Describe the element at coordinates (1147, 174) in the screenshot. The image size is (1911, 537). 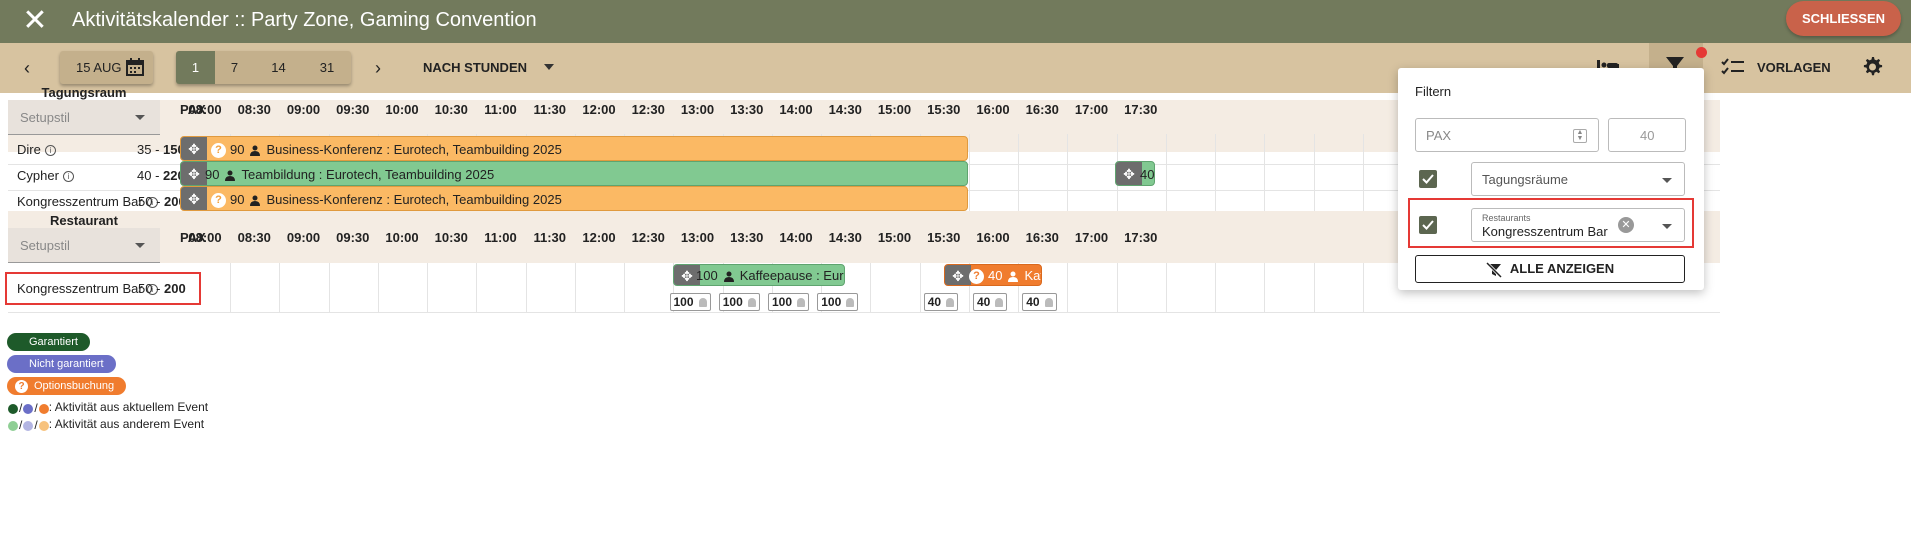
I see `event-count: 40` at that location.